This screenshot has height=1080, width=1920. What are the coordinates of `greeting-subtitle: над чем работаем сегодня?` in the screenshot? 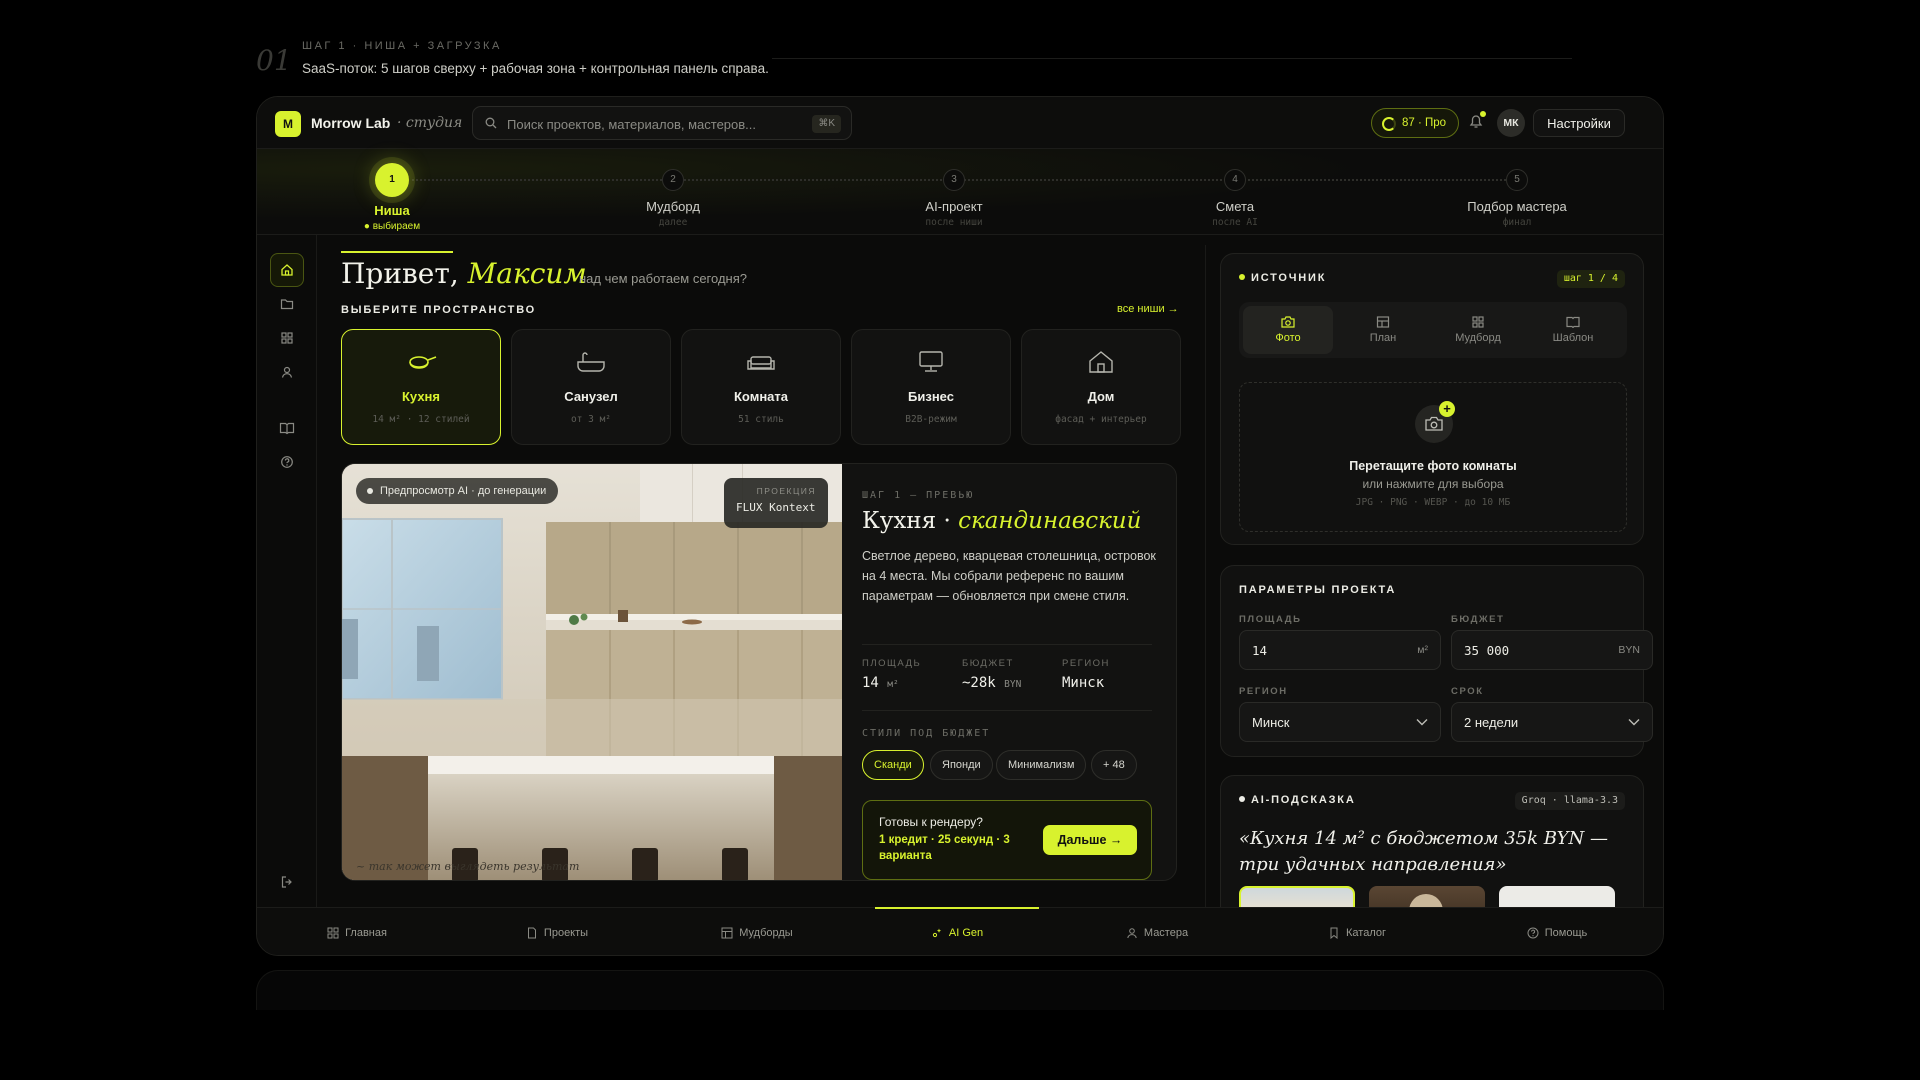 It's located at (663, 278).